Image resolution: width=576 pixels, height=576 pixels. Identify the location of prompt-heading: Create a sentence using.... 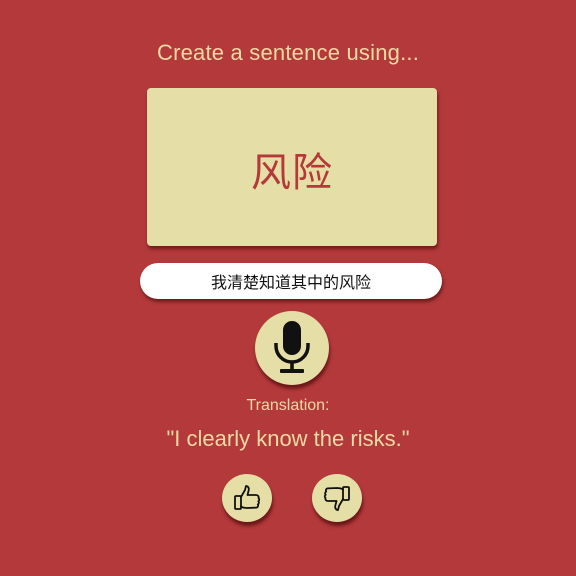
(288, 52).